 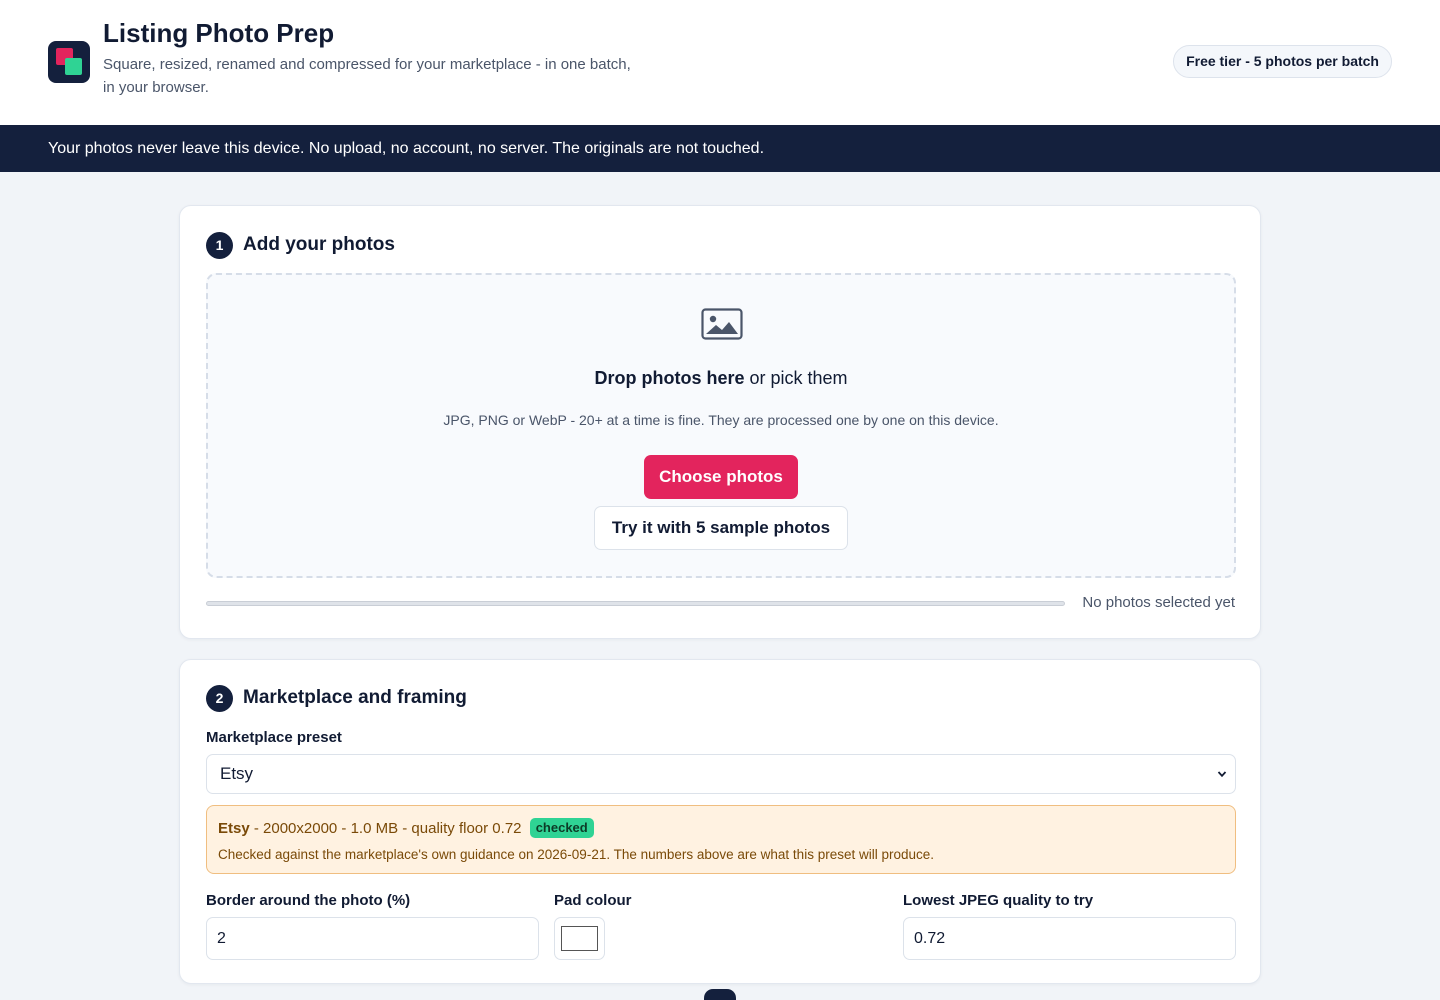 I want to click on sample-photos-button: Try it with 5 sample photos, so click(x=721, y=528).